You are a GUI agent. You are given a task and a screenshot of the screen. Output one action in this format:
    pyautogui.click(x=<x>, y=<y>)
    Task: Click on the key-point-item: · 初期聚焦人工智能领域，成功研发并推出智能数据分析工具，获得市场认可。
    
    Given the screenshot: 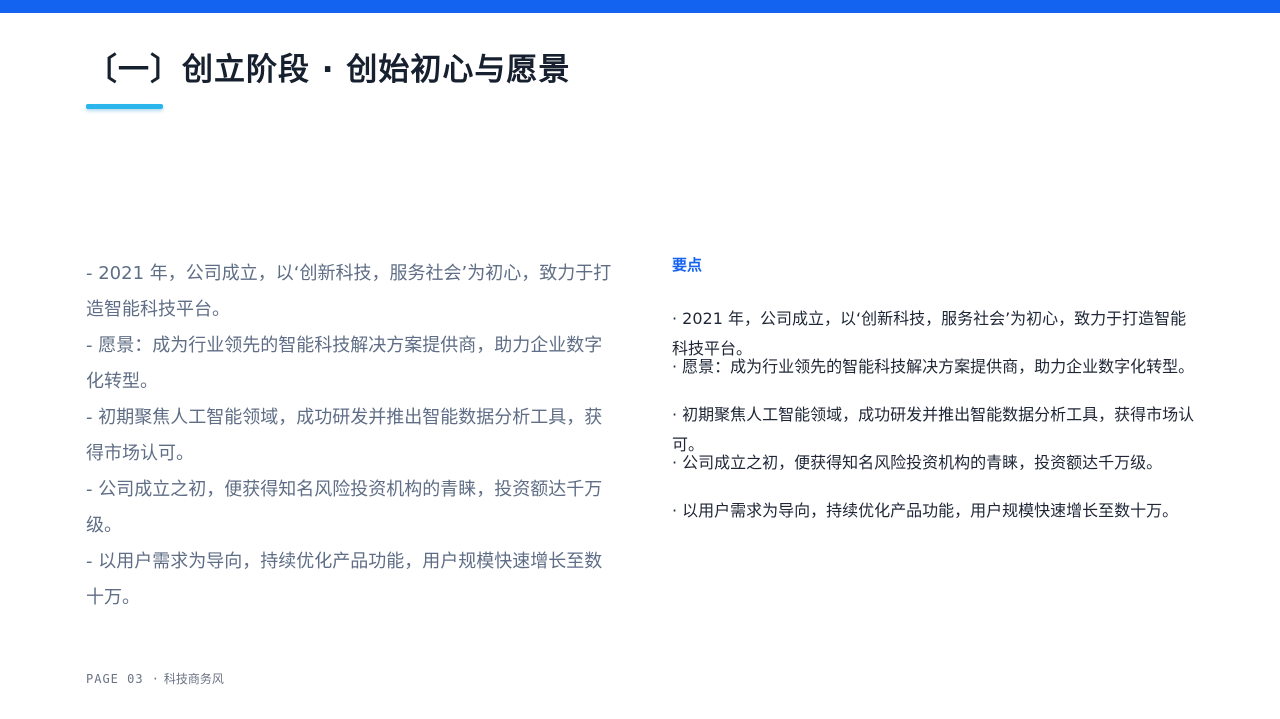 What is the action you would take?
    pyautogui.click(x=933, y=429)
    